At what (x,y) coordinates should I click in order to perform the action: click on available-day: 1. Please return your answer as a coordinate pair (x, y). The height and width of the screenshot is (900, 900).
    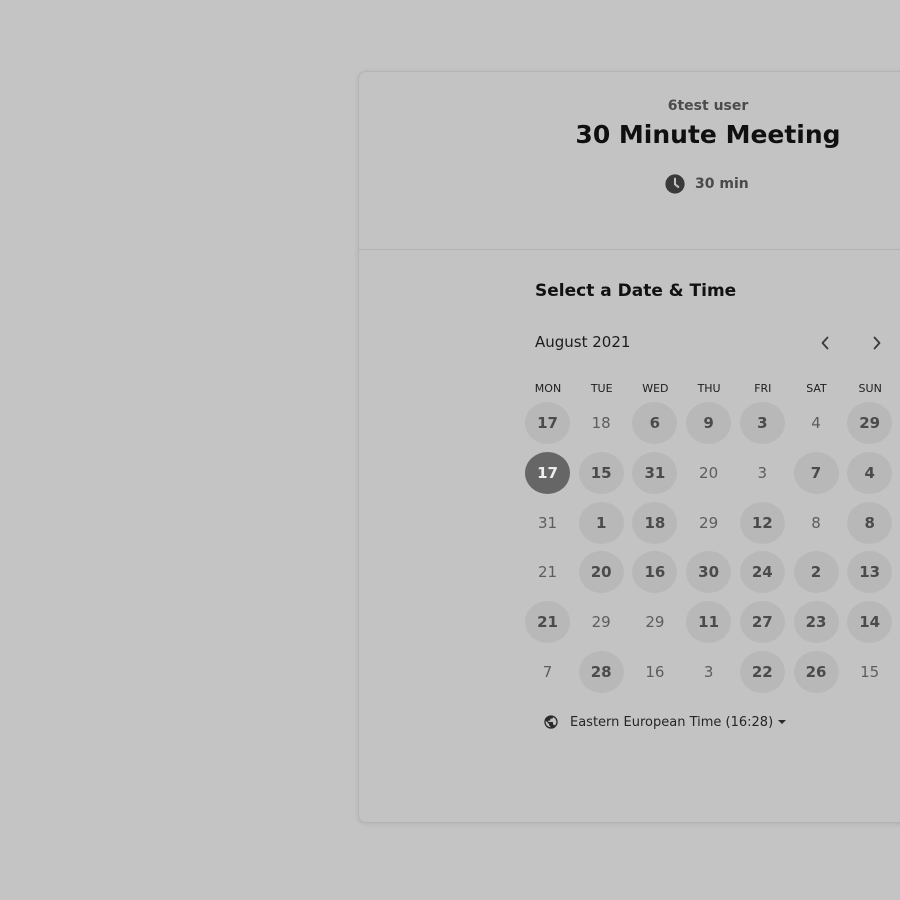
    Looking at the image, I should click on (601, 522).